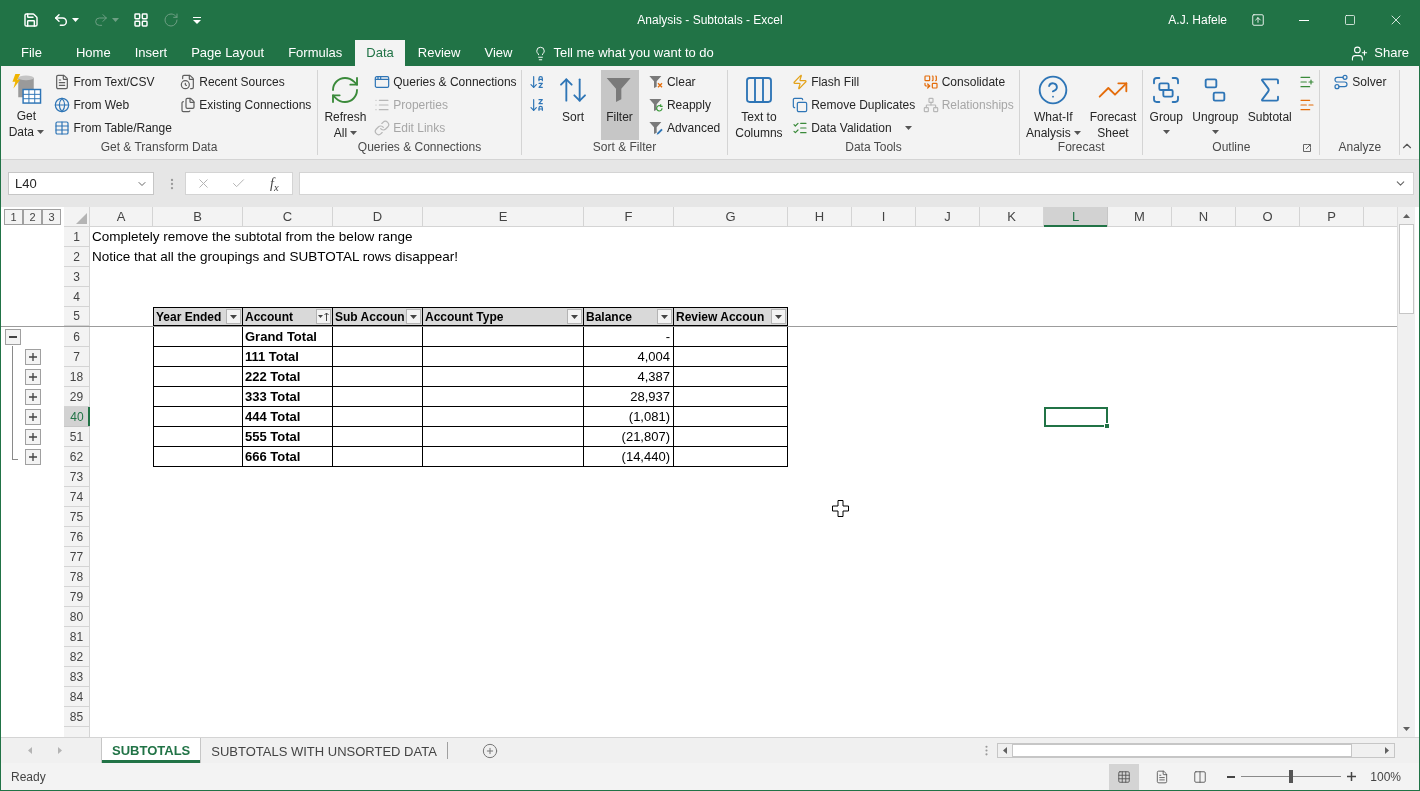 The image size is (1420, 791). What do you see at coordinates (77, 657) in the screenshot?
I see `row-header: 82` at bounding box center [77, 657].